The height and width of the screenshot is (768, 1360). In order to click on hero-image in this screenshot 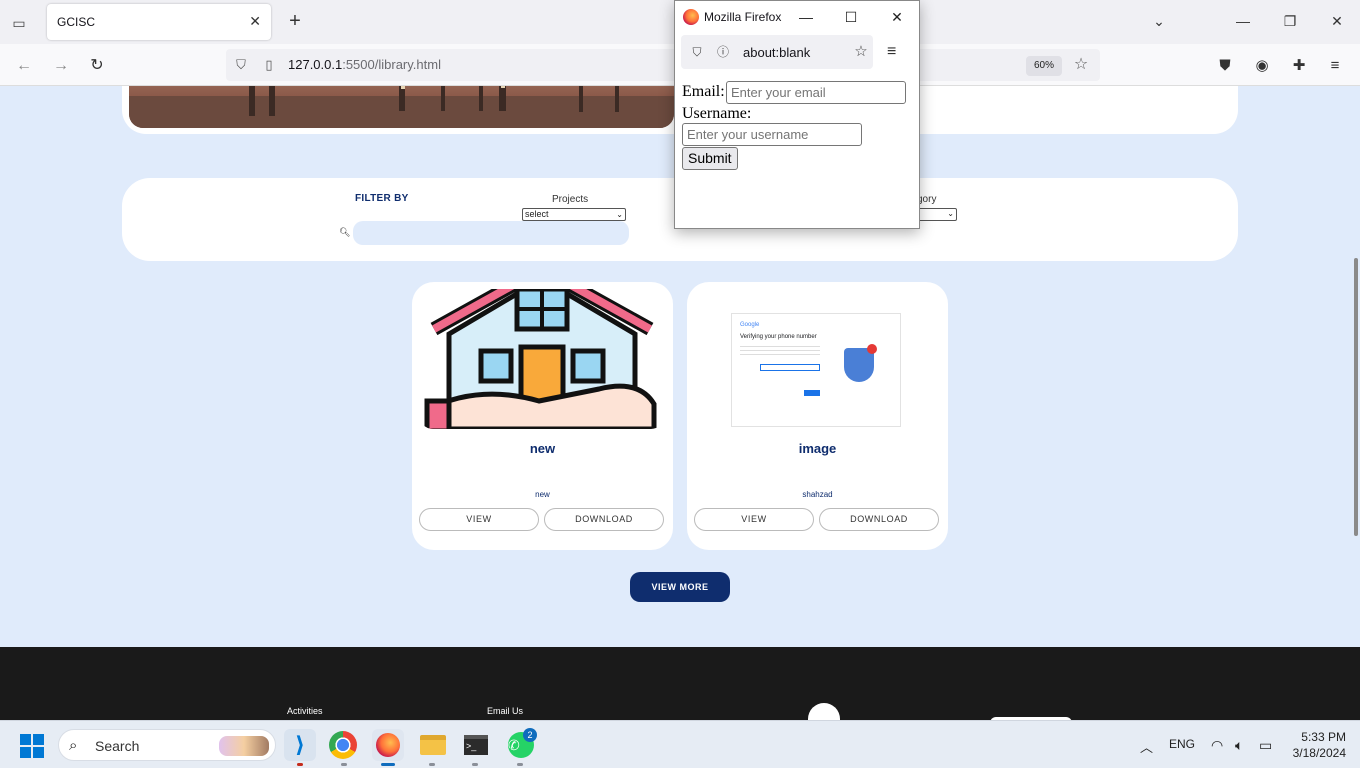, I will do `click(401, 107)`.